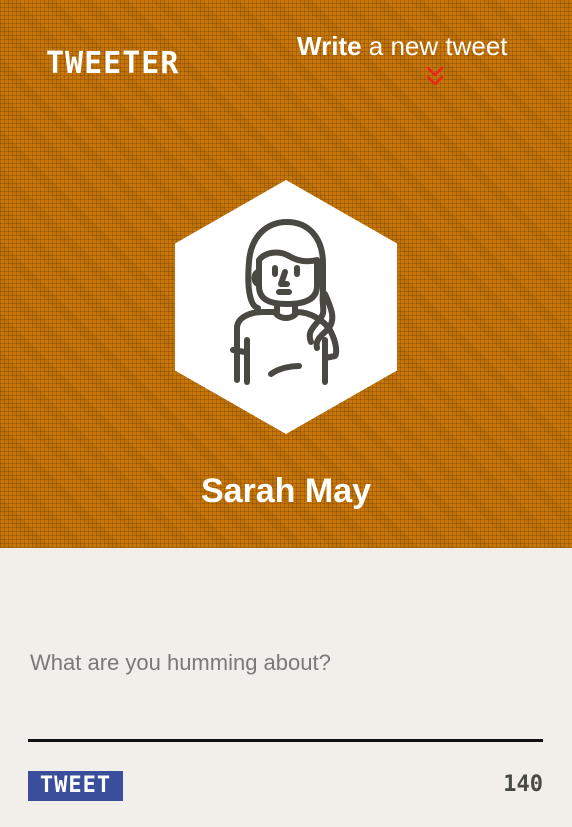 This screenshot has height=827, width=572. I want to click on tweet-button: TWEET, so click(75, 786).